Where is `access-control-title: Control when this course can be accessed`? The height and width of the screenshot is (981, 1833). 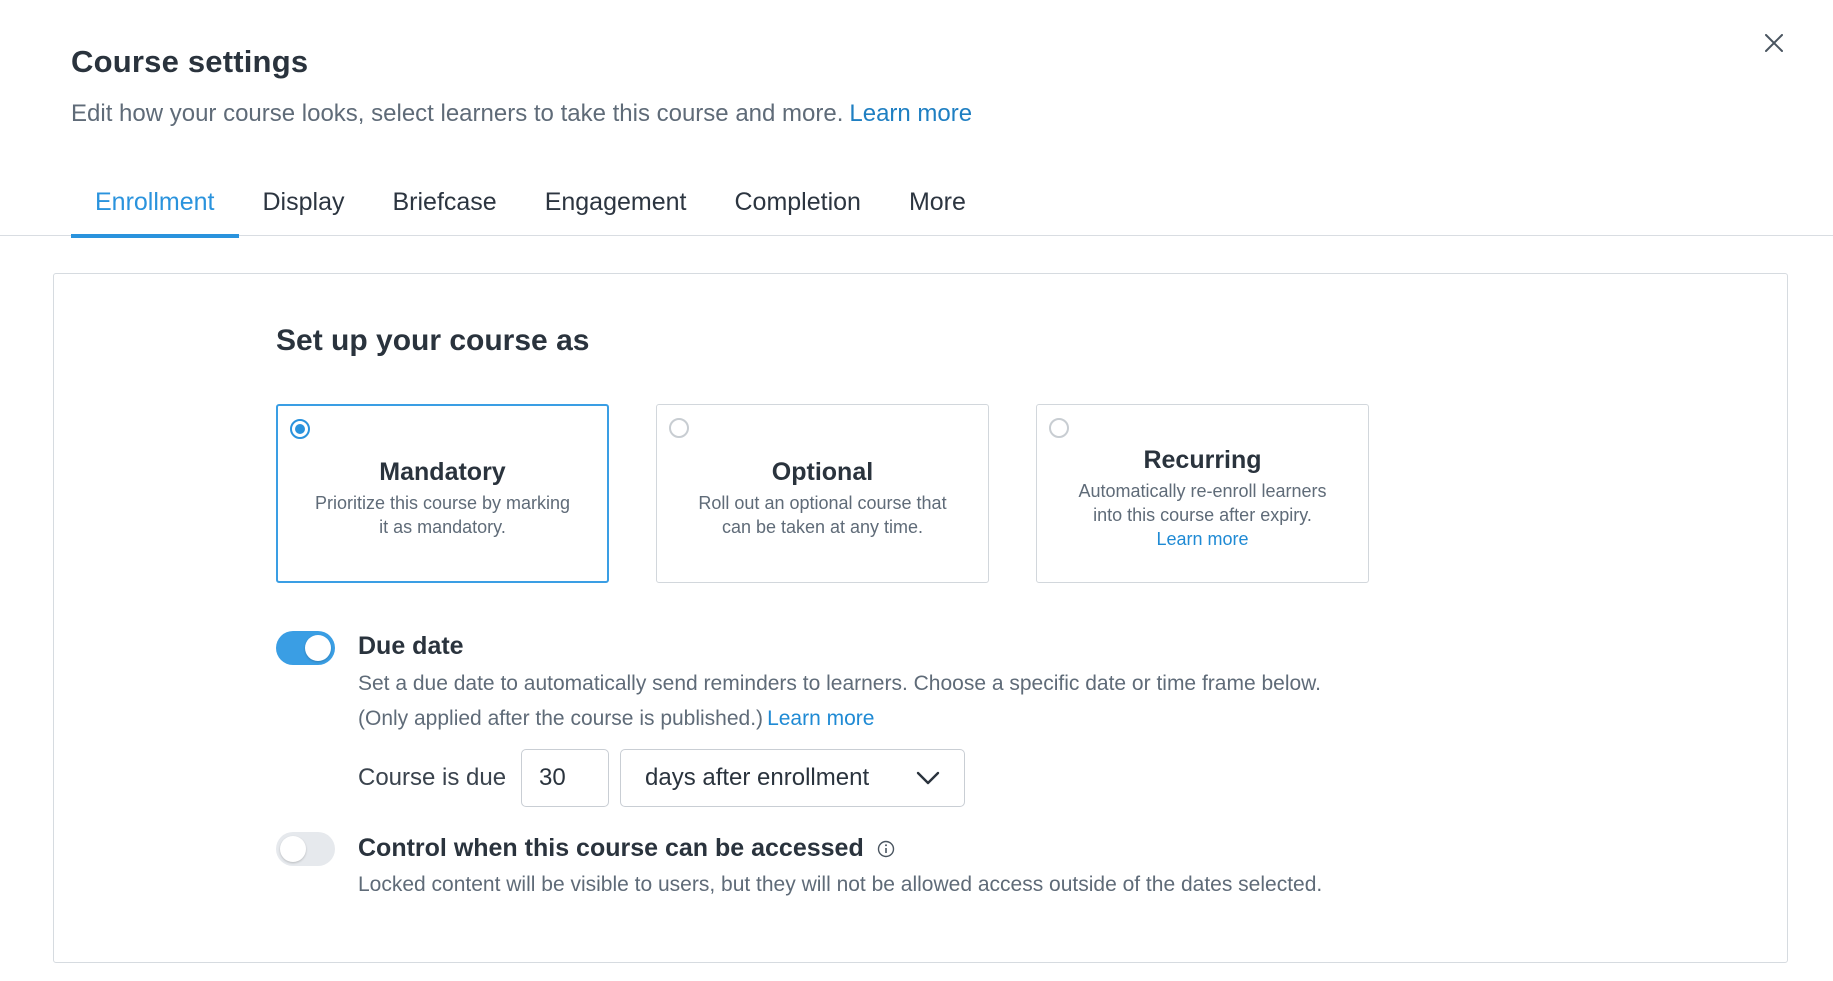
access-control-title: Control when this course can be accessed is located at coordinates (626, 848).